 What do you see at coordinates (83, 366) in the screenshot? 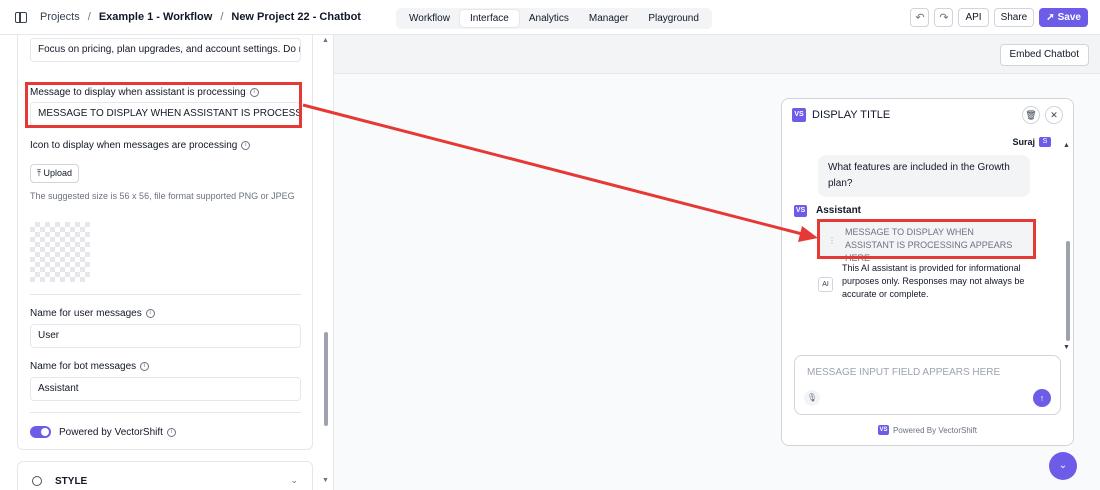
I see `bot-messages-label-text: Name for bot messages` at bounding box center [83, 366].